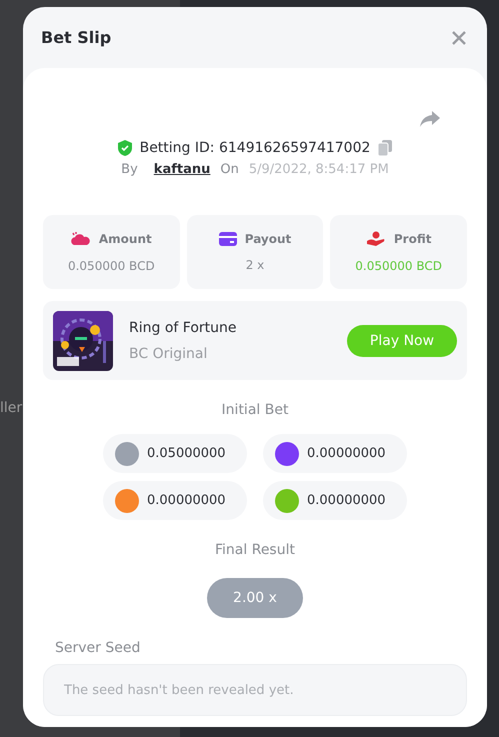  I want to click on background-text: ller, so click(11, 408).